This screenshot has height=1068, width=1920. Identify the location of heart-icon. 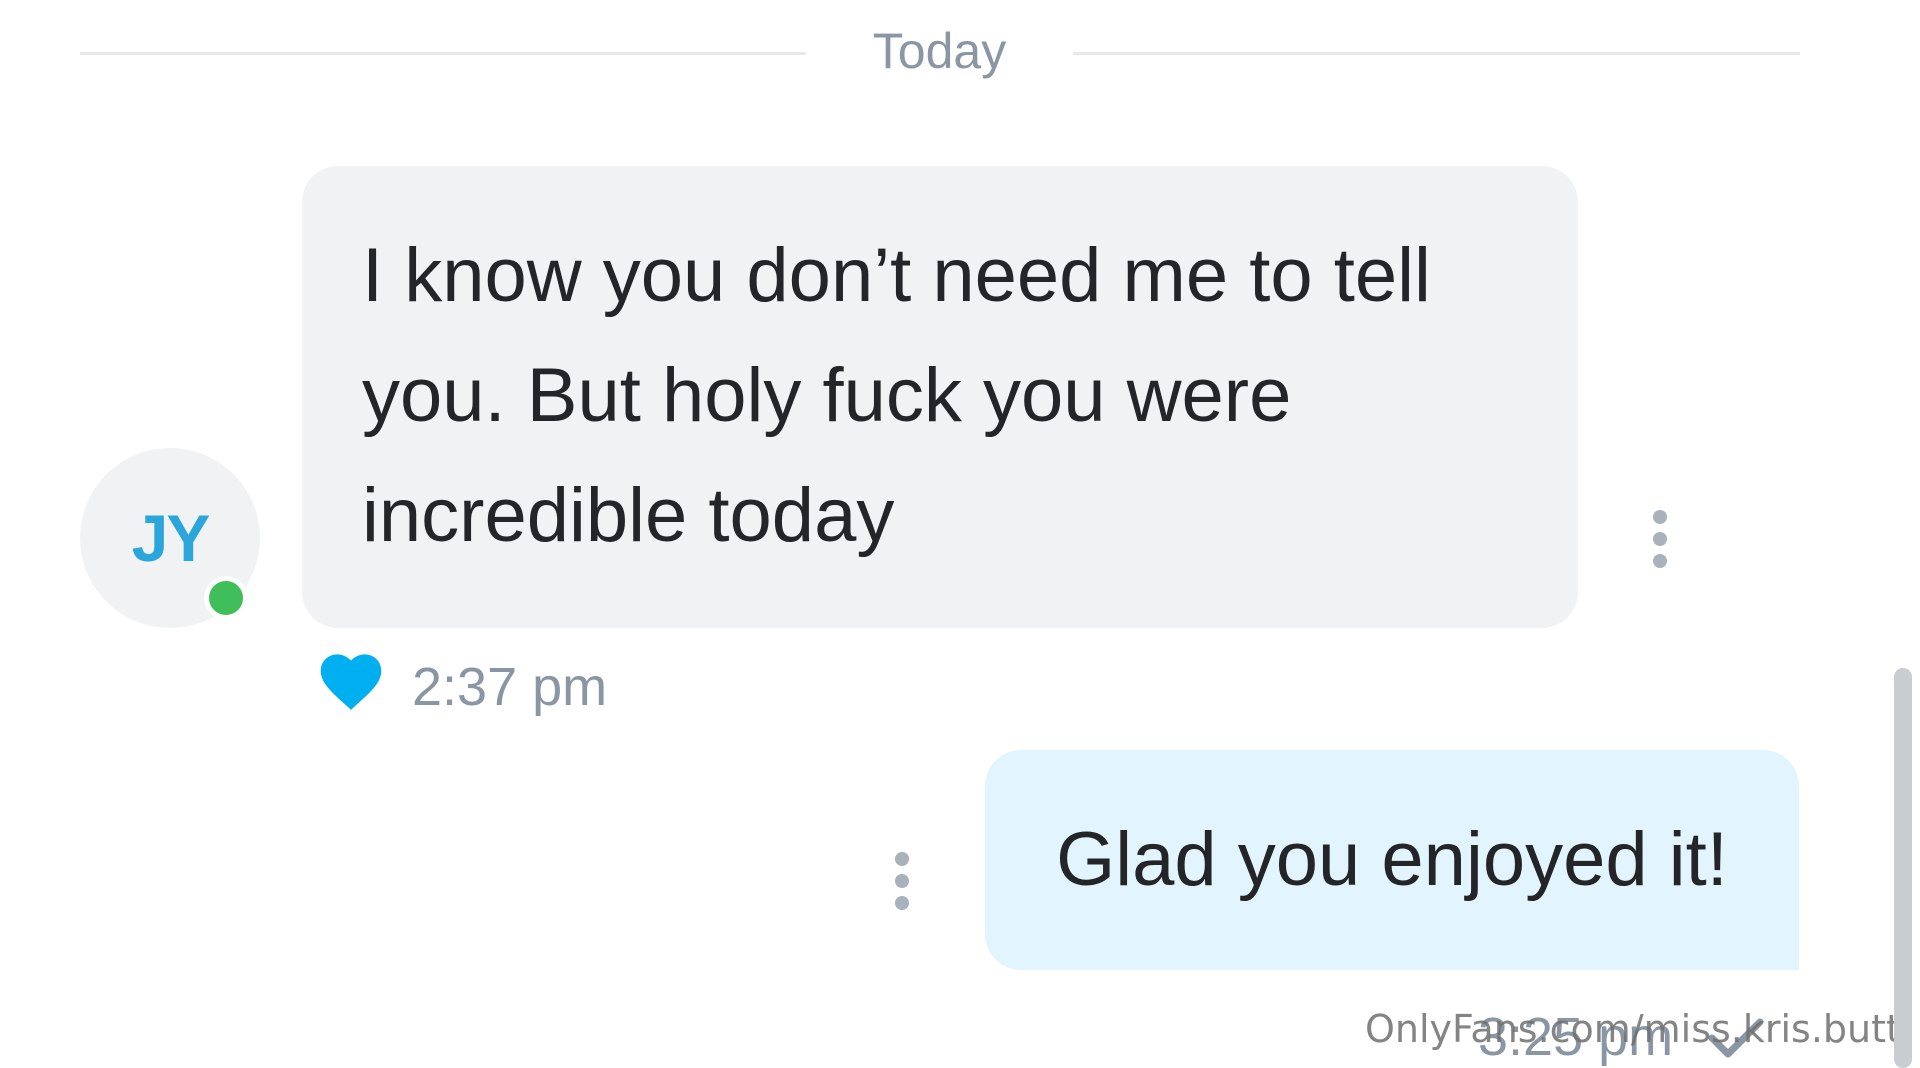
(351, 681).